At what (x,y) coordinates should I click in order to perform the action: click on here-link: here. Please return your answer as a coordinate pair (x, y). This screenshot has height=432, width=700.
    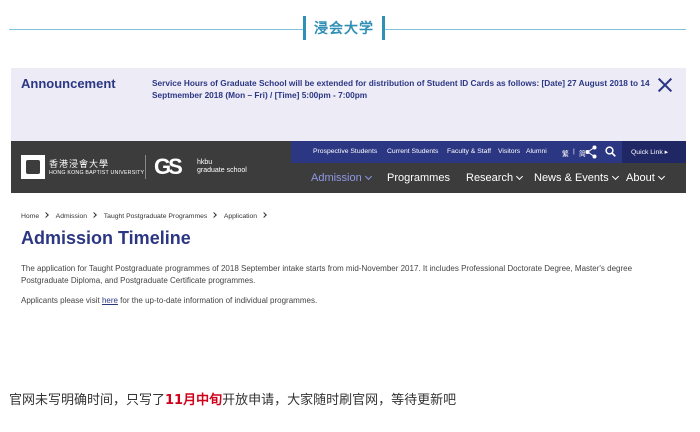
    Looking at the image, I should click on (110, 300).